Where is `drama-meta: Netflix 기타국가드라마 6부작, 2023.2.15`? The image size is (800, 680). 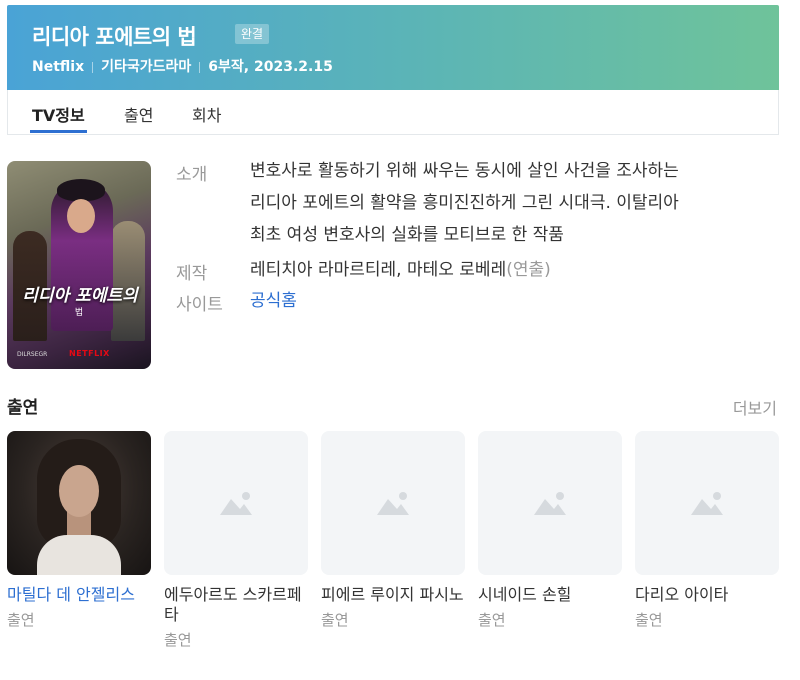
drama-meta: Netflix 기타국가드라마 6부작, 2023.2.15 is located at coordinates (182, 66).